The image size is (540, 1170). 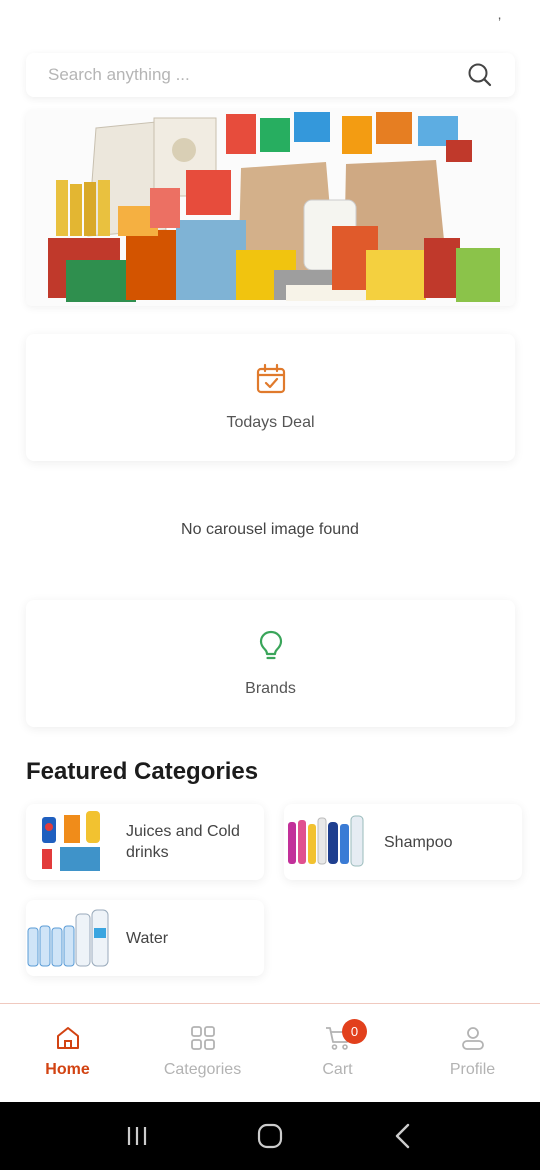 I want to click on category-tile-water: Water, so click(x=145, y=938).